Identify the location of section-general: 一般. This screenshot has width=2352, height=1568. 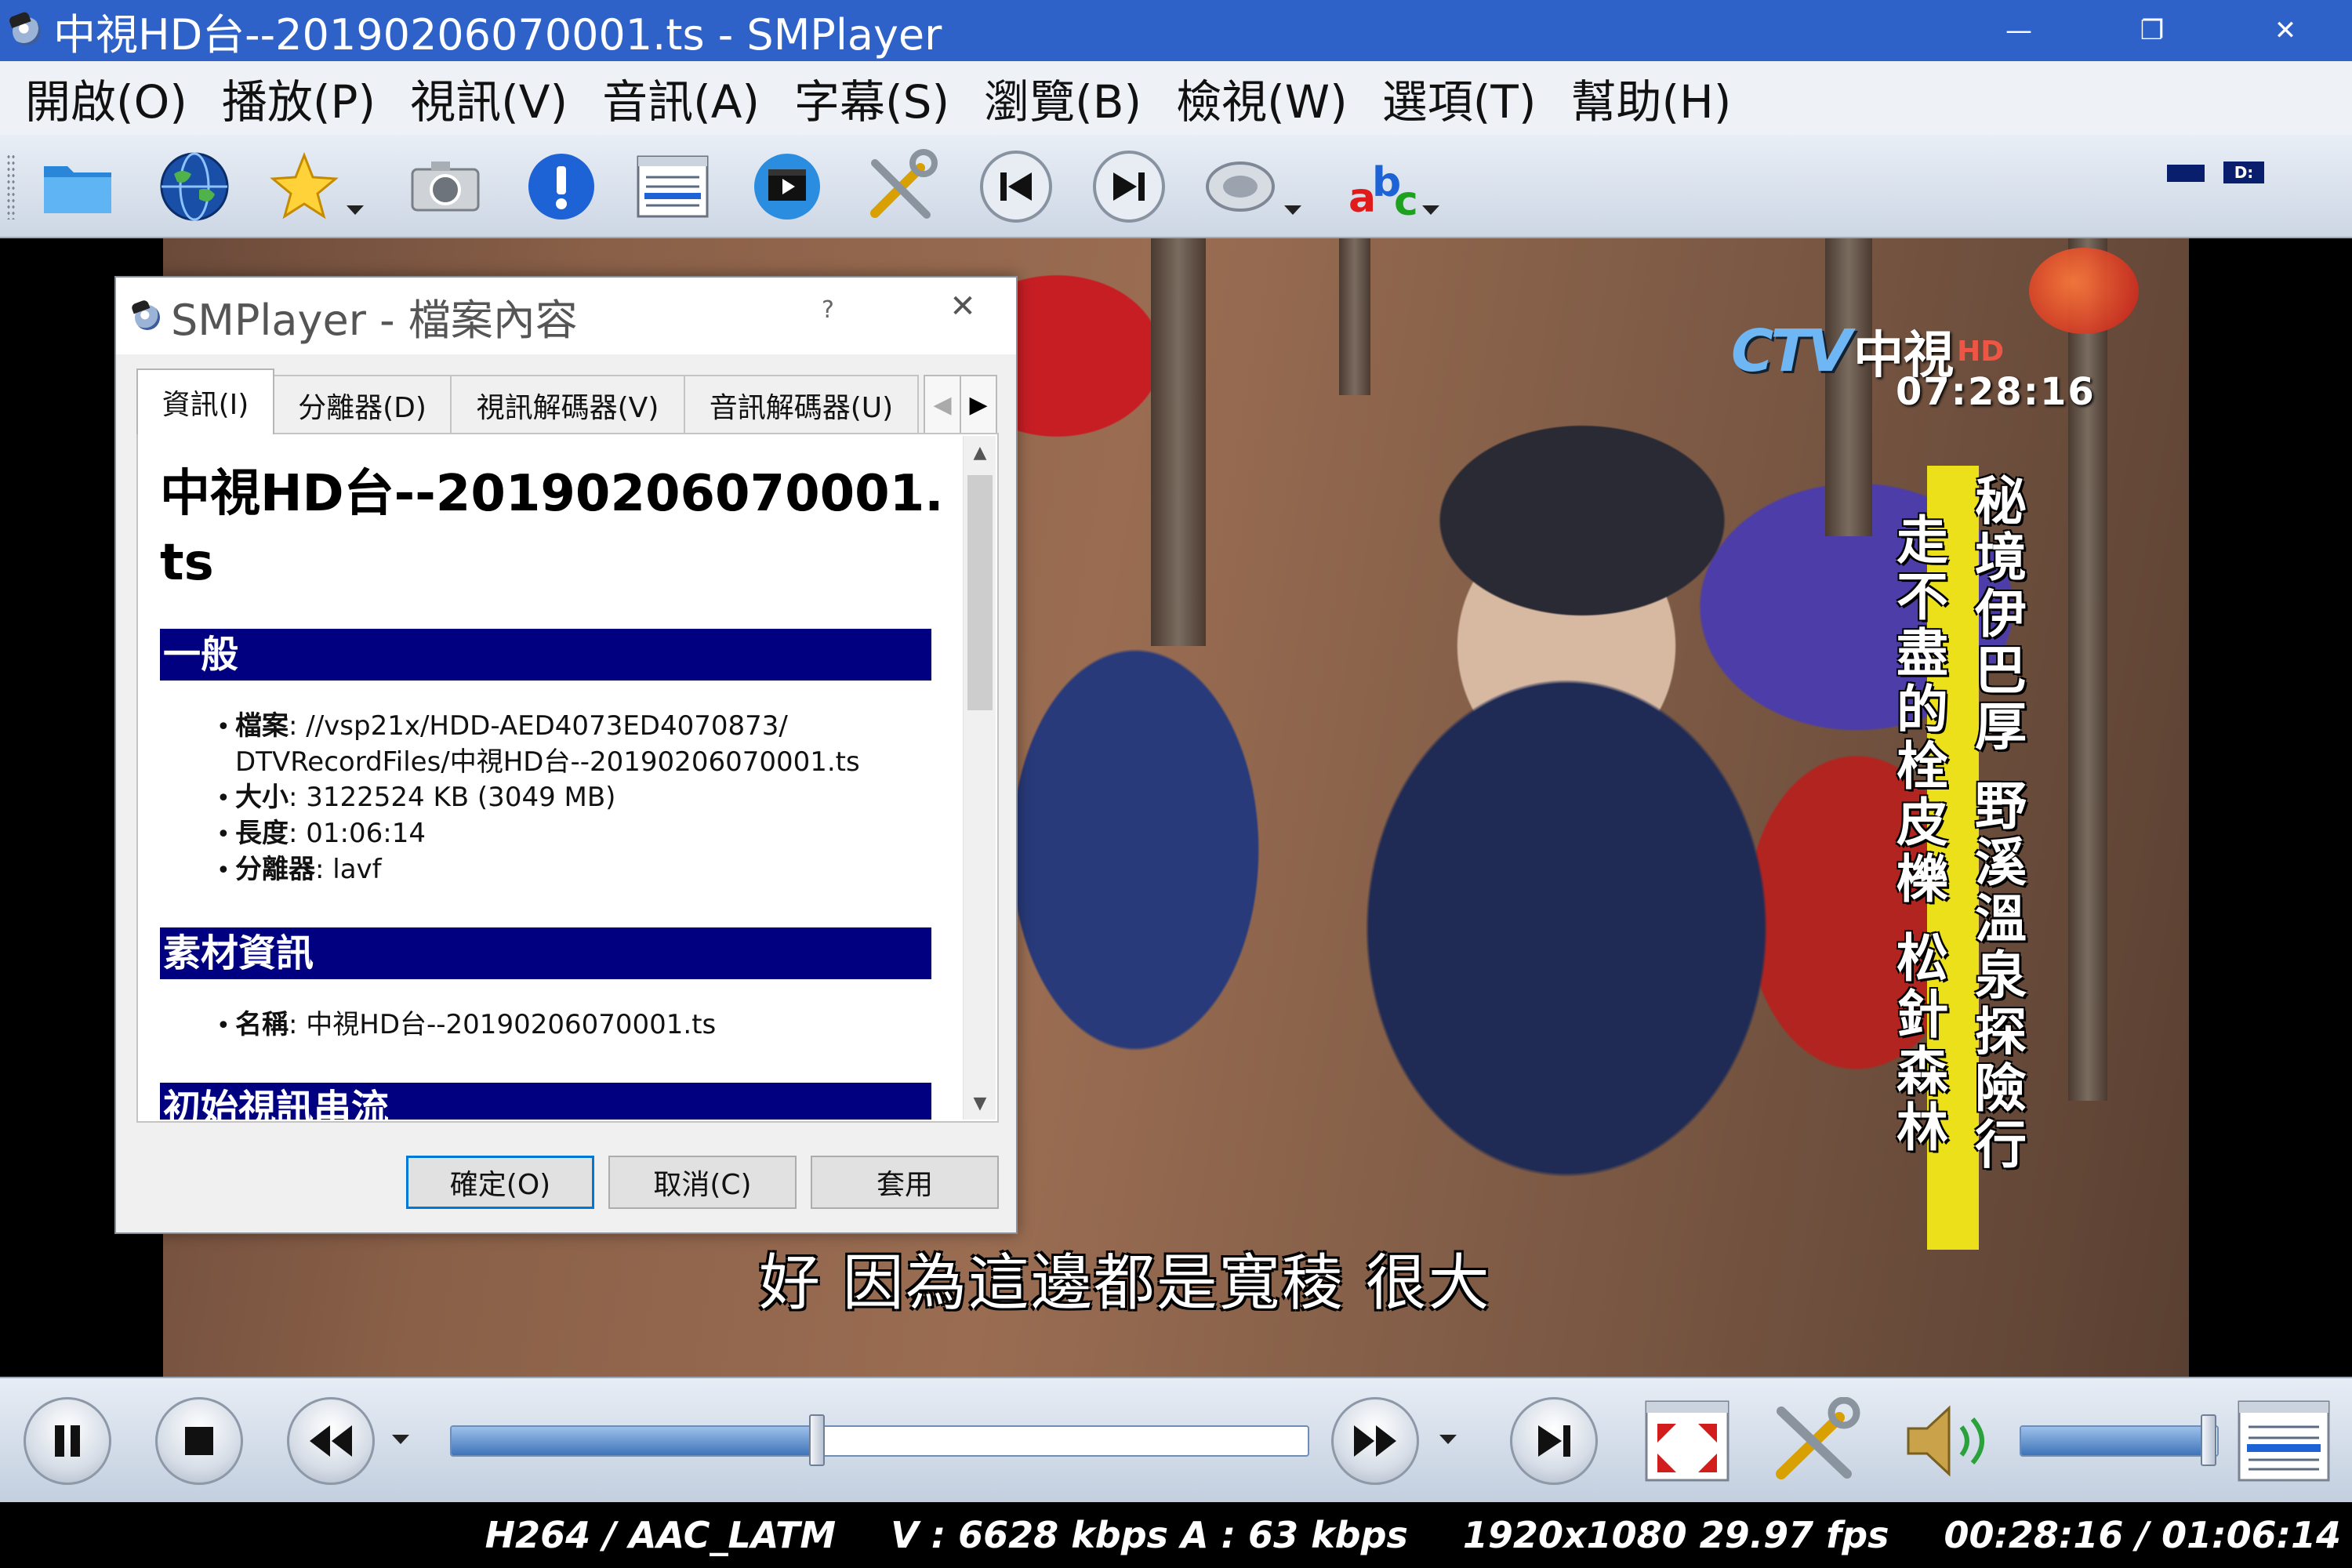
(545, 655).